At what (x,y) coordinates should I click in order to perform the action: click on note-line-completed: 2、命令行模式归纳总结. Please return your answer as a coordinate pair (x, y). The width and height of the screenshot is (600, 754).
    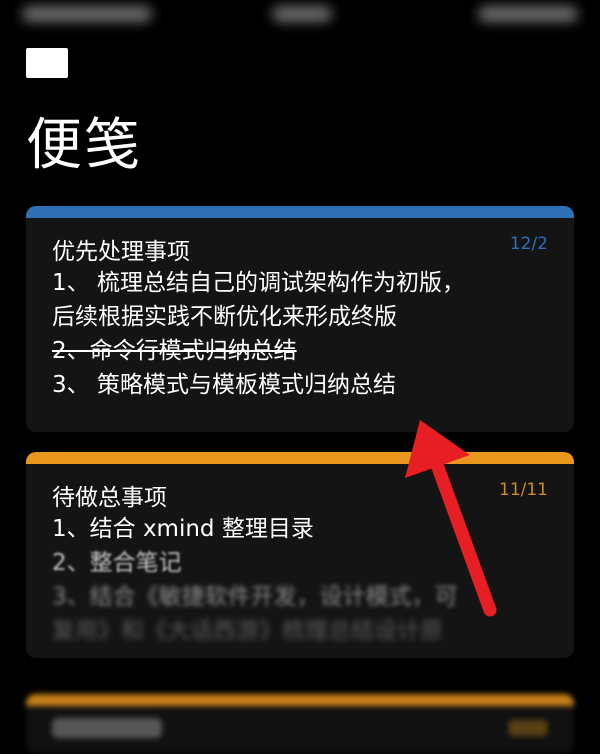
    Looking at the image, I should click on (174, 351).